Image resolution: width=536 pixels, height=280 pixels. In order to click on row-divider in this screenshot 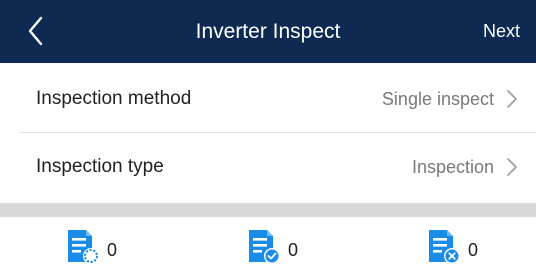, I will do `click(278, 132)`.